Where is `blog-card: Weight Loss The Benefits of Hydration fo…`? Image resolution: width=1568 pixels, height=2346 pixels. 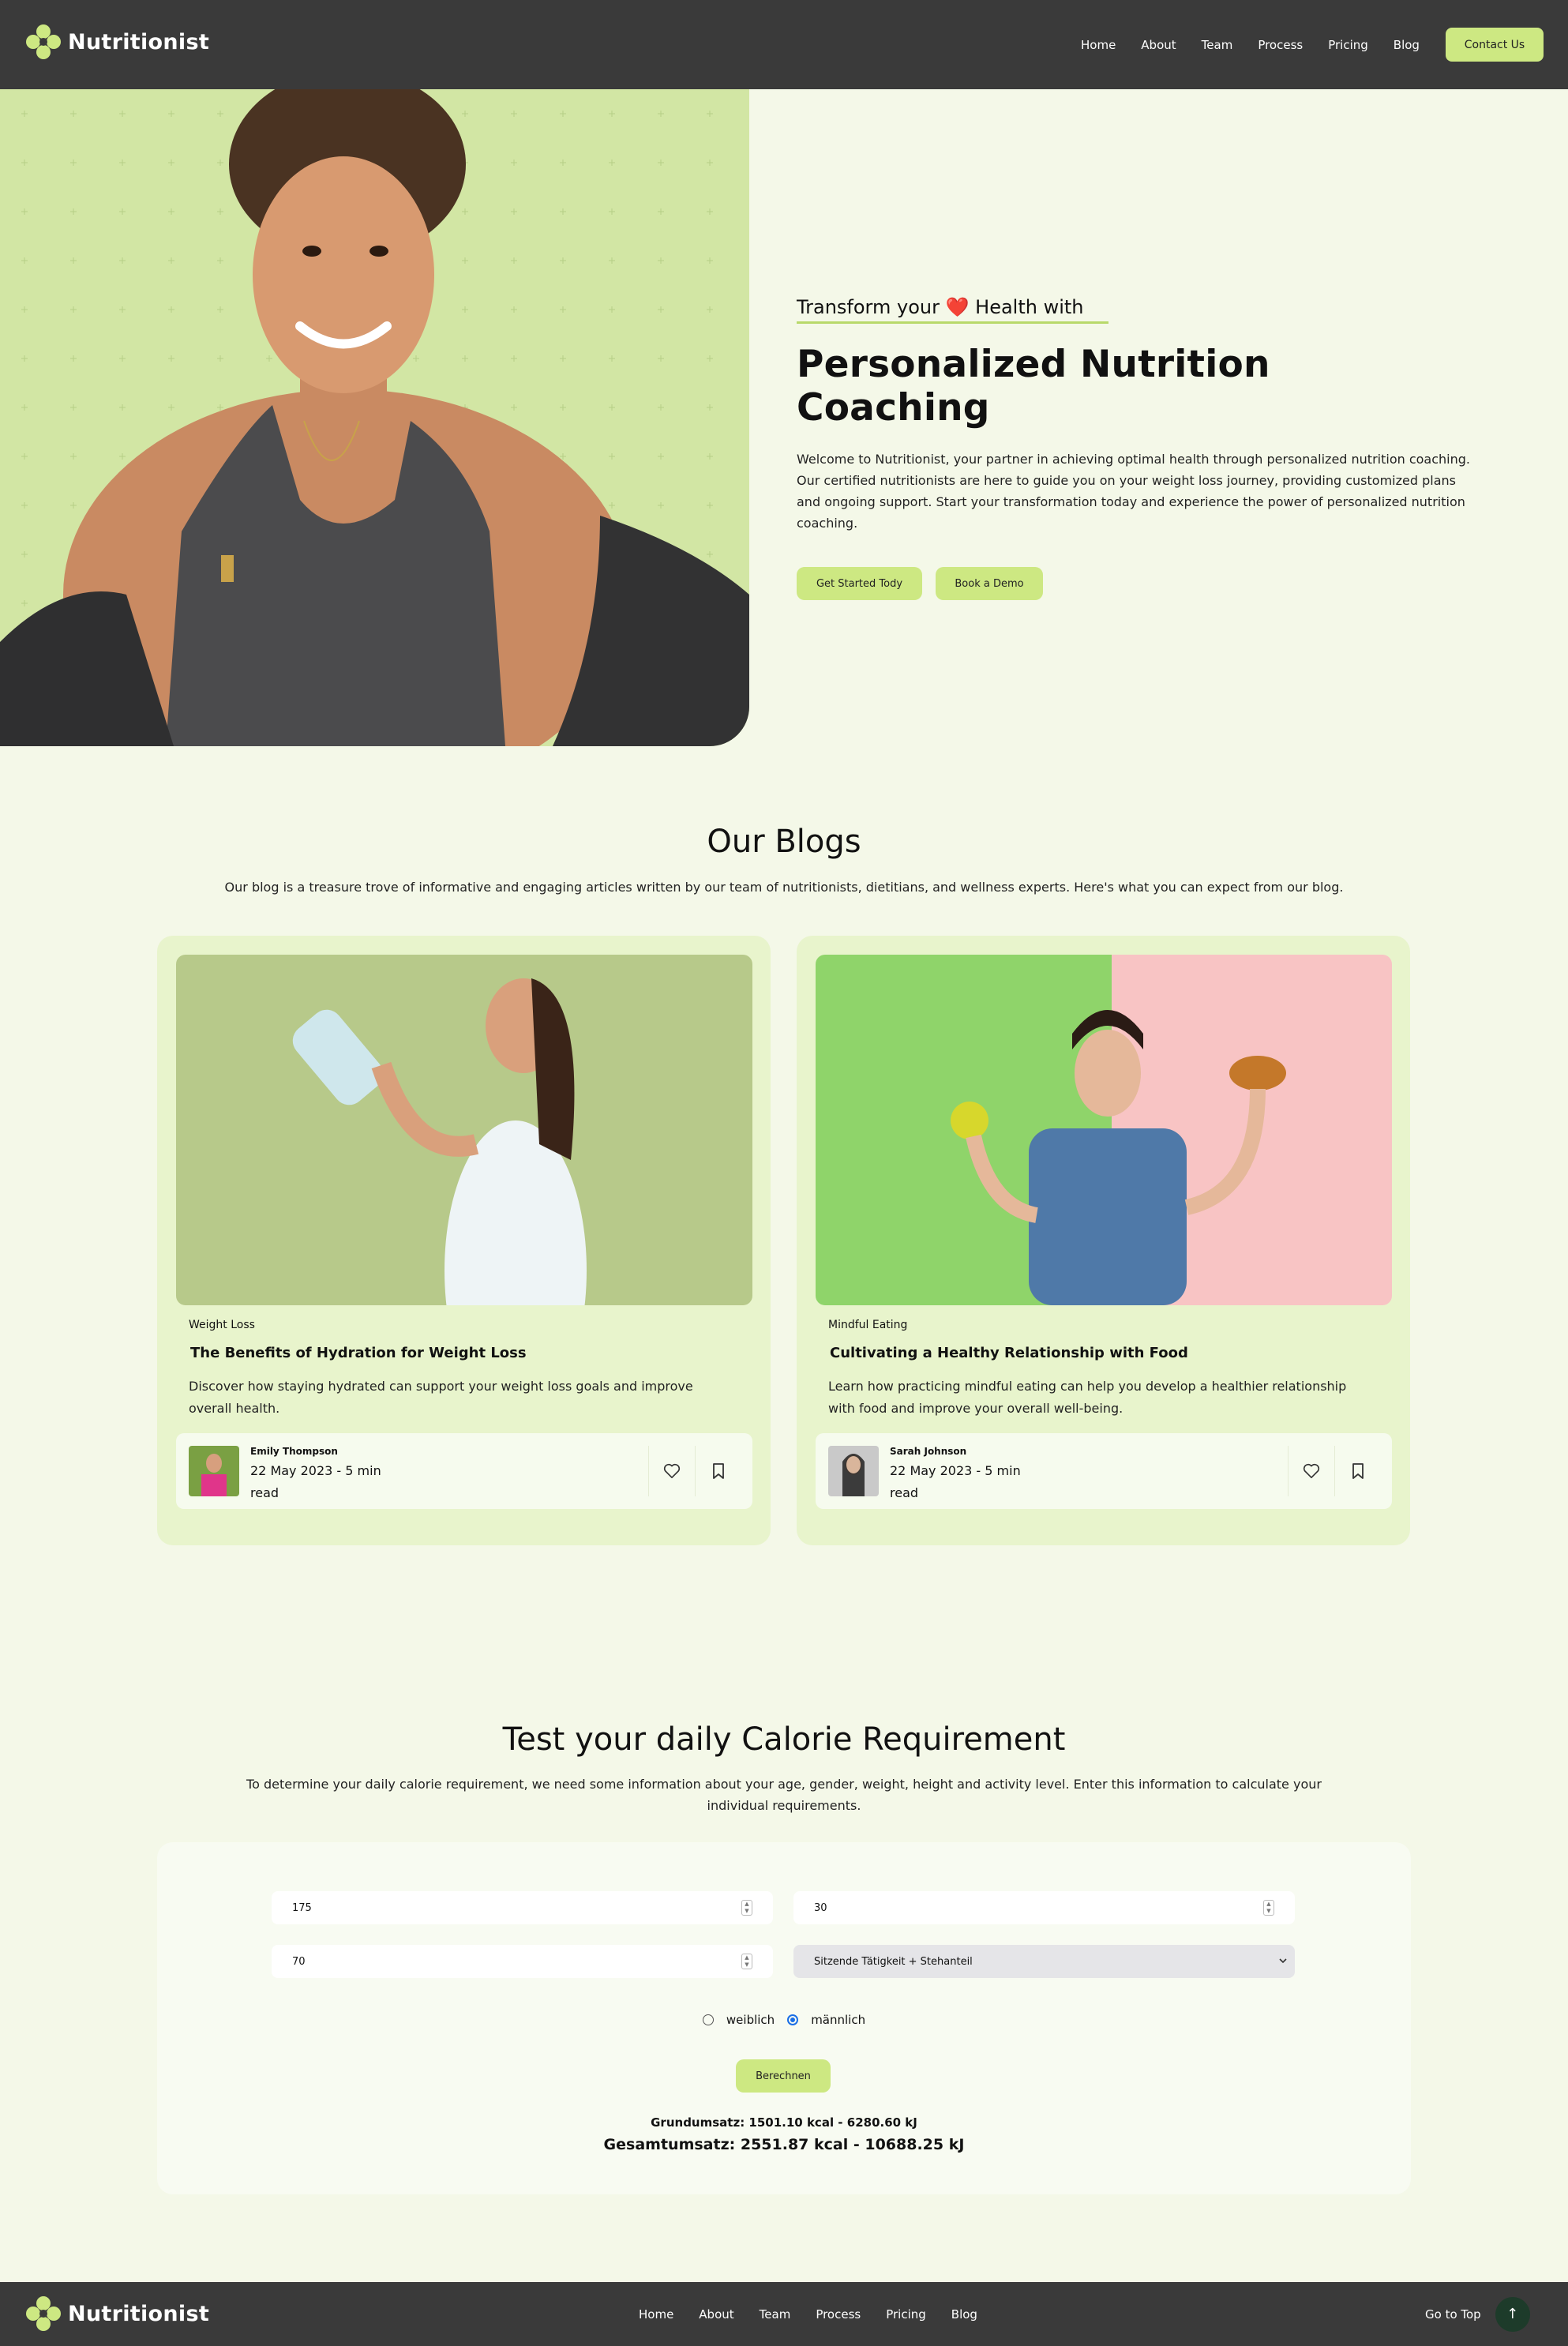 blog-card: Weight Loss The Benefits of Hydration fo… is located at coordinates (464, 1240).